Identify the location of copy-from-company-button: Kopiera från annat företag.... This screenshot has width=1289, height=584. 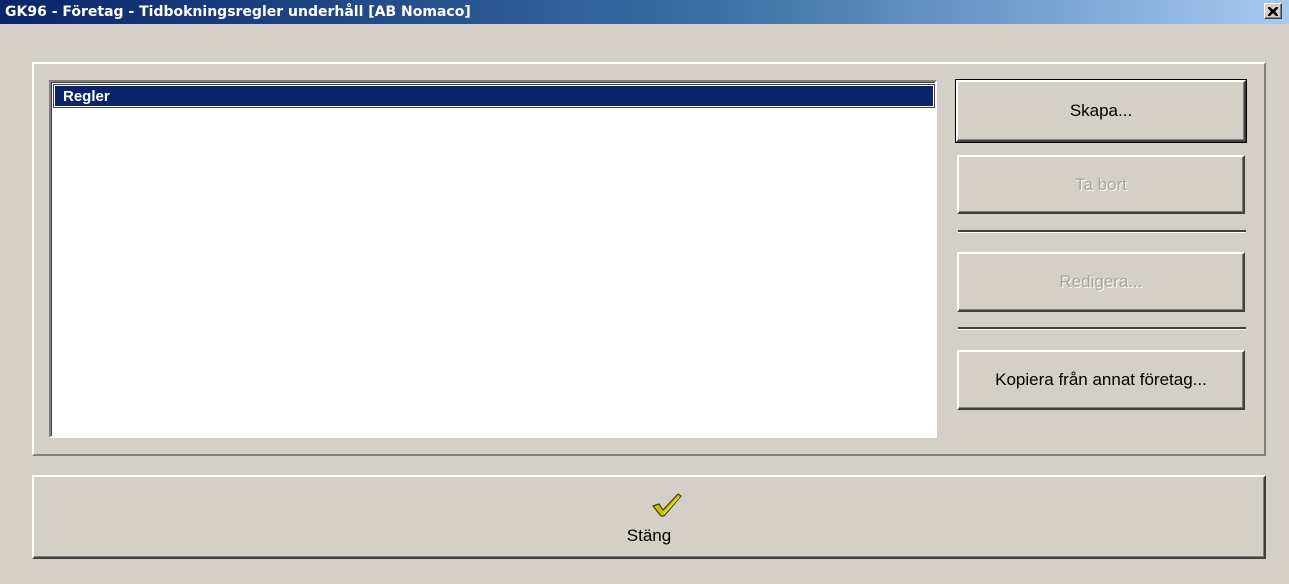
(1101, 380).